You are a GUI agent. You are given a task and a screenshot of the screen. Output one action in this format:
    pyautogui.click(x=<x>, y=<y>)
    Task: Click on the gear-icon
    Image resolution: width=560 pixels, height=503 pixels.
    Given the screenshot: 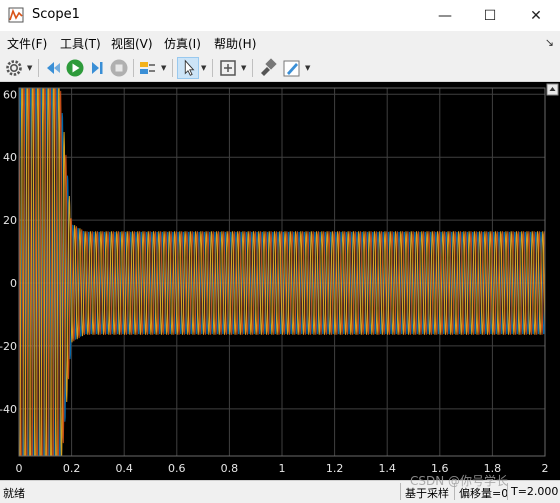 What is the action you would take?
    pyautogui.click(x=14, y=68)
    